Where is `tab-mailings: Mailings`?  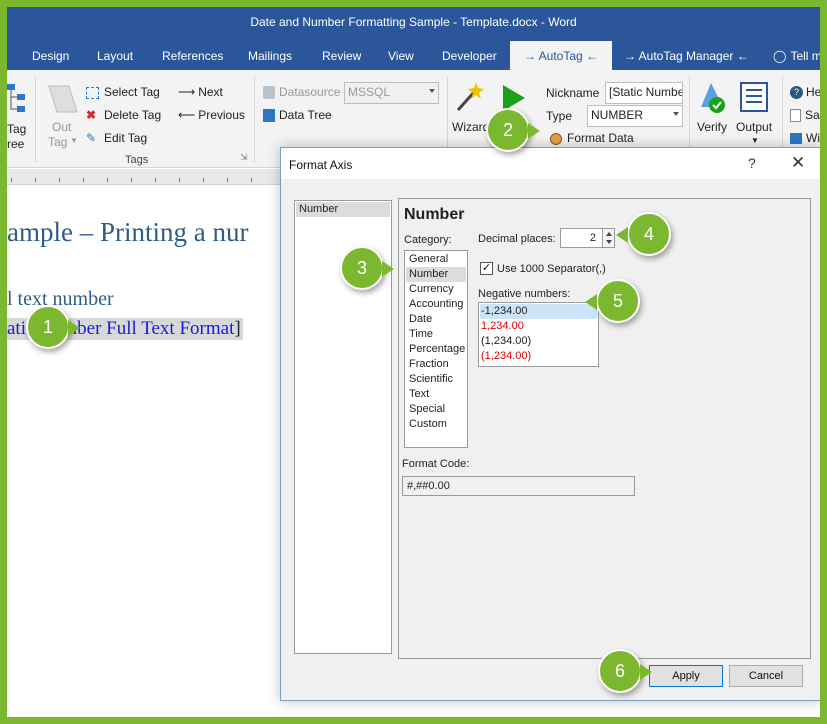
tab-mailings: Mailings is located at coordinates (270, 56).